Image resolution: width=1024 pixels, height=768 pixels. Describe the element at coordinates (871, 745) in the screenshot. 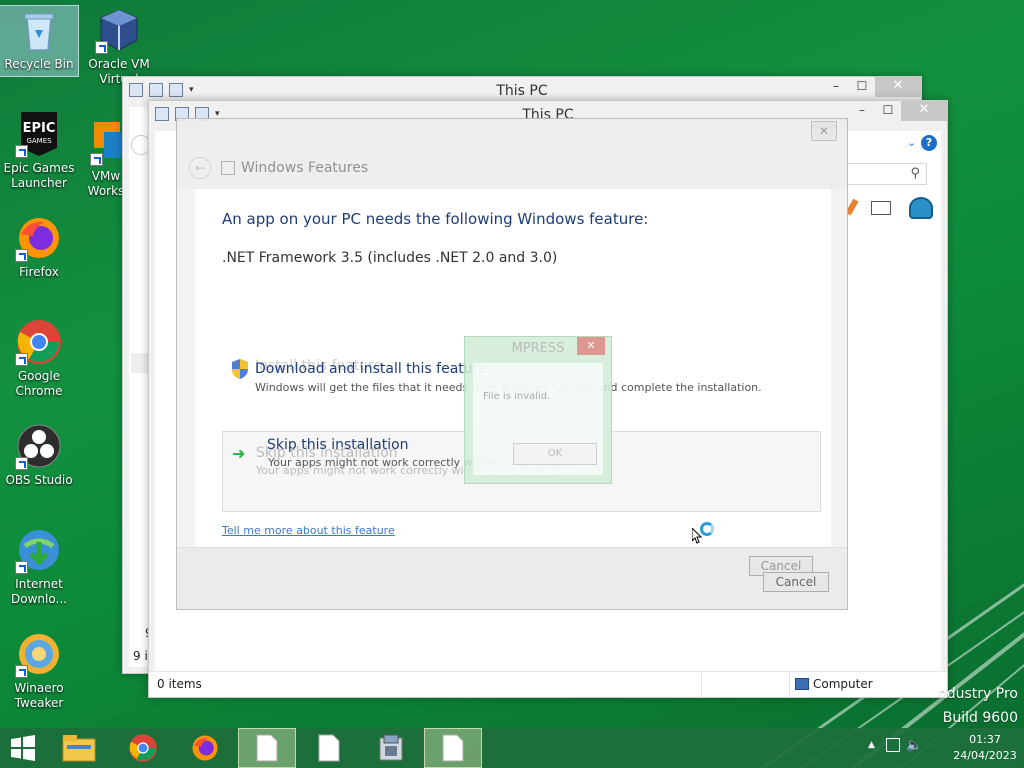

I see `show-hidden-icons-icon: ▲` at that location.